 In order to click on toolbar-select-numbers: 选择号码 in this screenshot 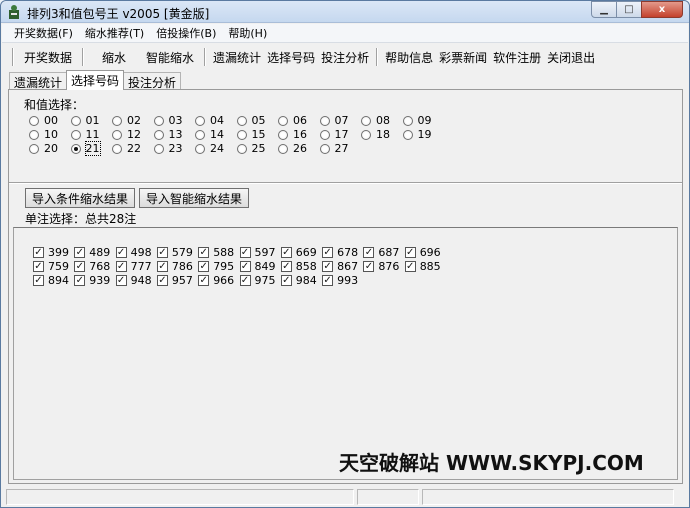, I will do `click(291, 57)`.